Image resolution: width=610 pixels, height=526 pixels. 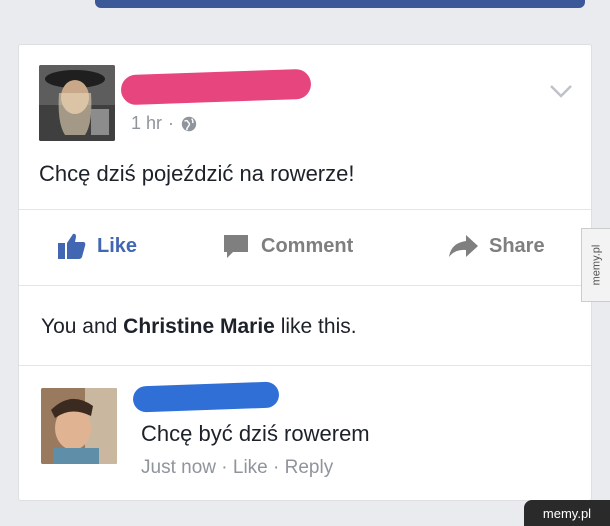 What do you see at coordinates (206, 397) in the screenshot?
I see `redacted-commenter-name` at bounding box center [206, 397].